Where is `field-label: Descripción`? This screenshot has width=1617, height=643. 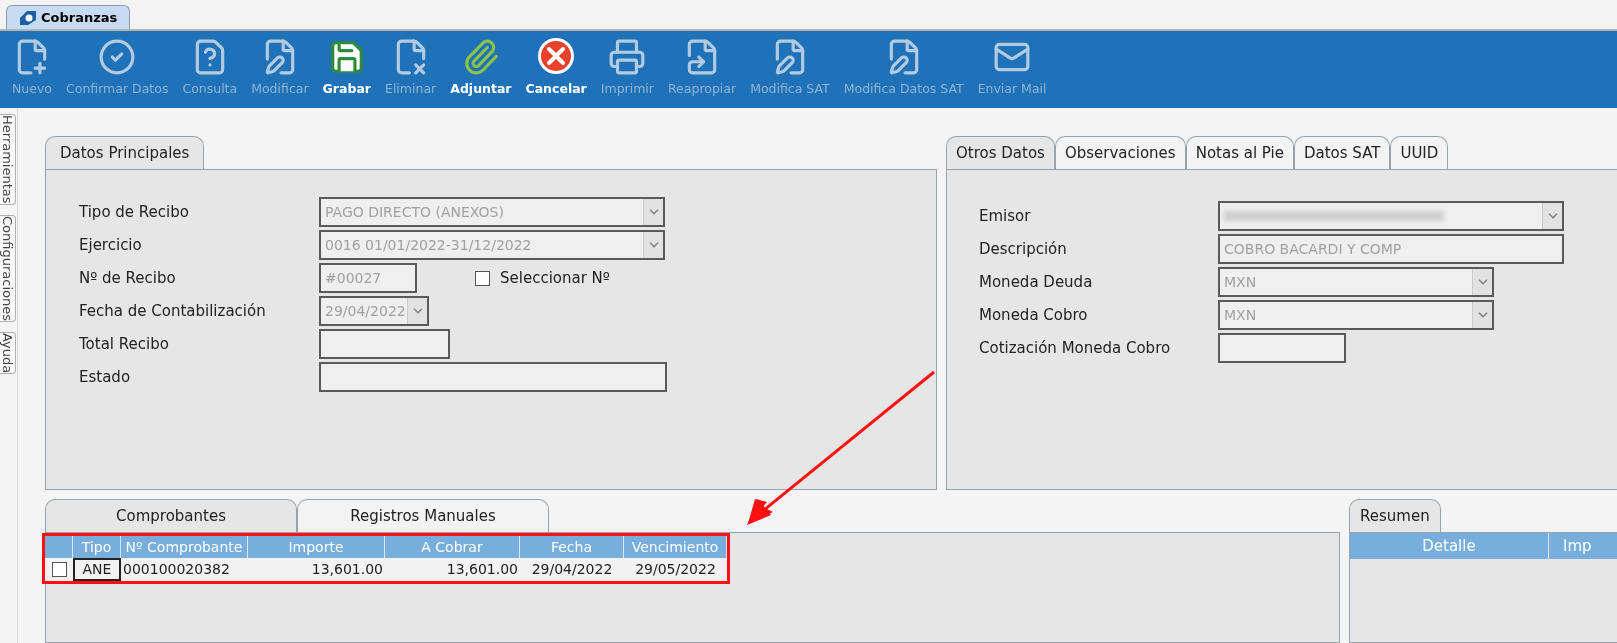 field-label: Descripción is located at coordinates (1023, 249).